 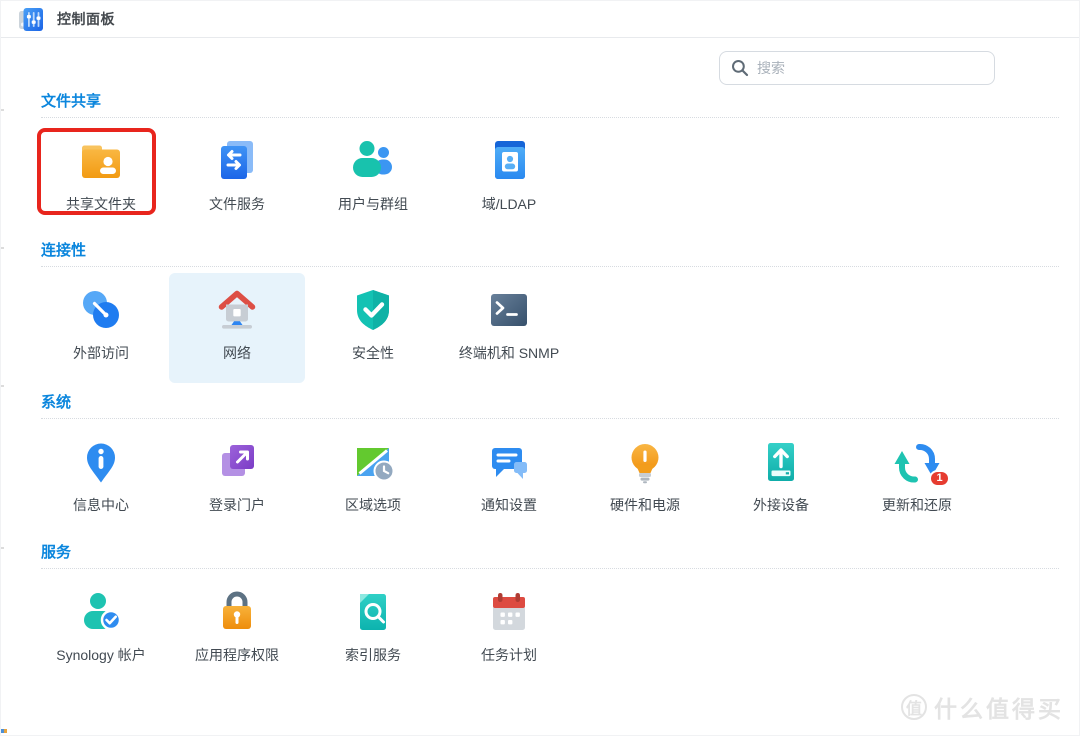 What do you see at coordinates (56, 552) in the screenshot?
I see `section-title: 服务` at bounding box center [56, 552].